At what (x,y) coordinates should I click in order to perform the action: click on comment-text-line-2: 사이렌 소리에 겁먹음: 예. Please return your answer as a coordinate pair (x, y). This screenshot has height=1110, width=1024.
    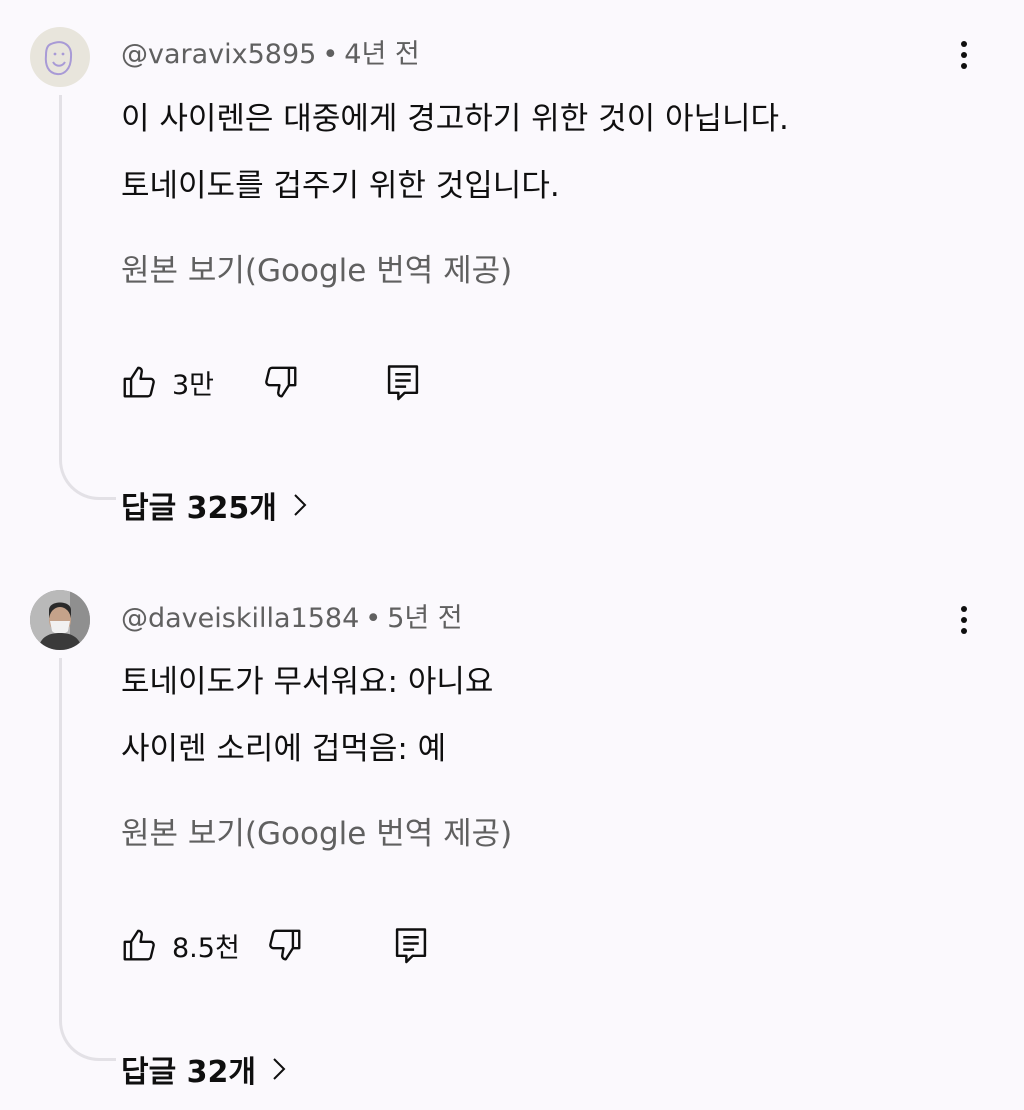
    Looking at the image, I should click on (284, 749).